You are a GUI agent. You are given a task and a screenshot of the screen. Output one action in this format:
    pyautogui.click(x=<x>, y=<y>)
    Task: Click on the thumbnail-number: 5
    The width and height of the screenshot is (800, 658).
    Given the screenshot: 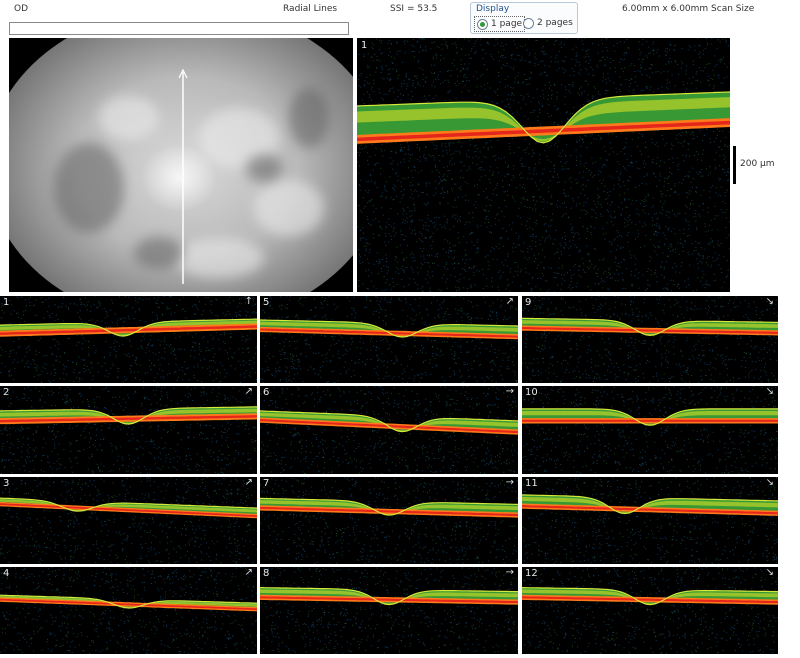 What is the action you would take?
    pyautogui.click(x=266, y=302)
    